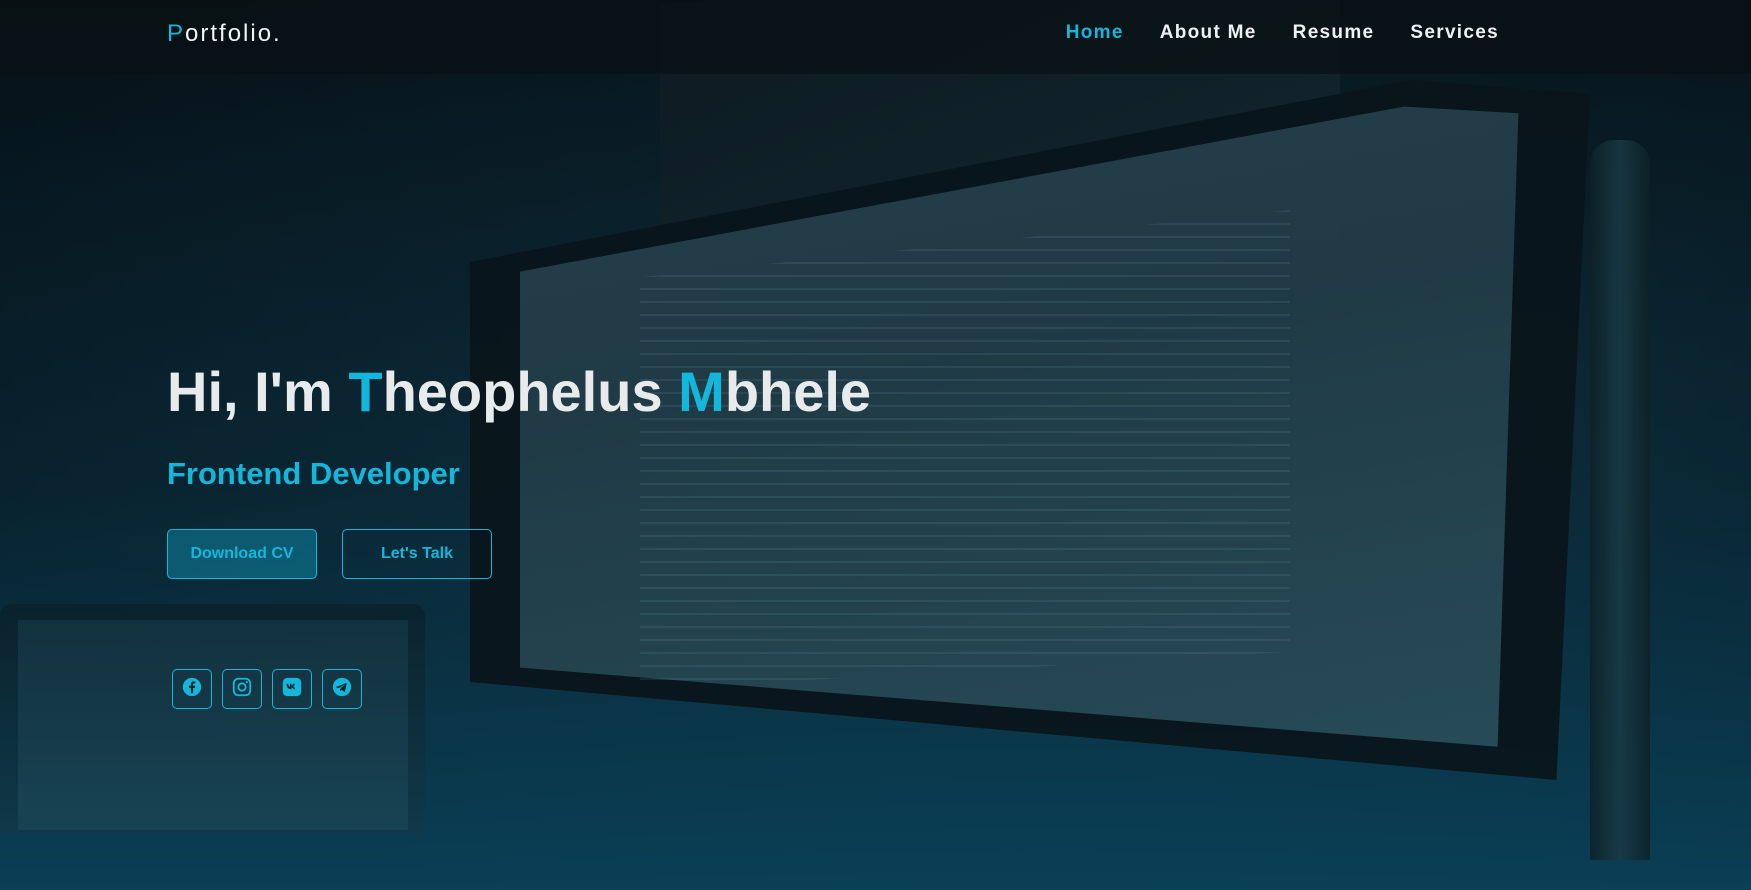 This screenshot has height=890, width=1751. I want to click on vk-icon, so click(292, 689).